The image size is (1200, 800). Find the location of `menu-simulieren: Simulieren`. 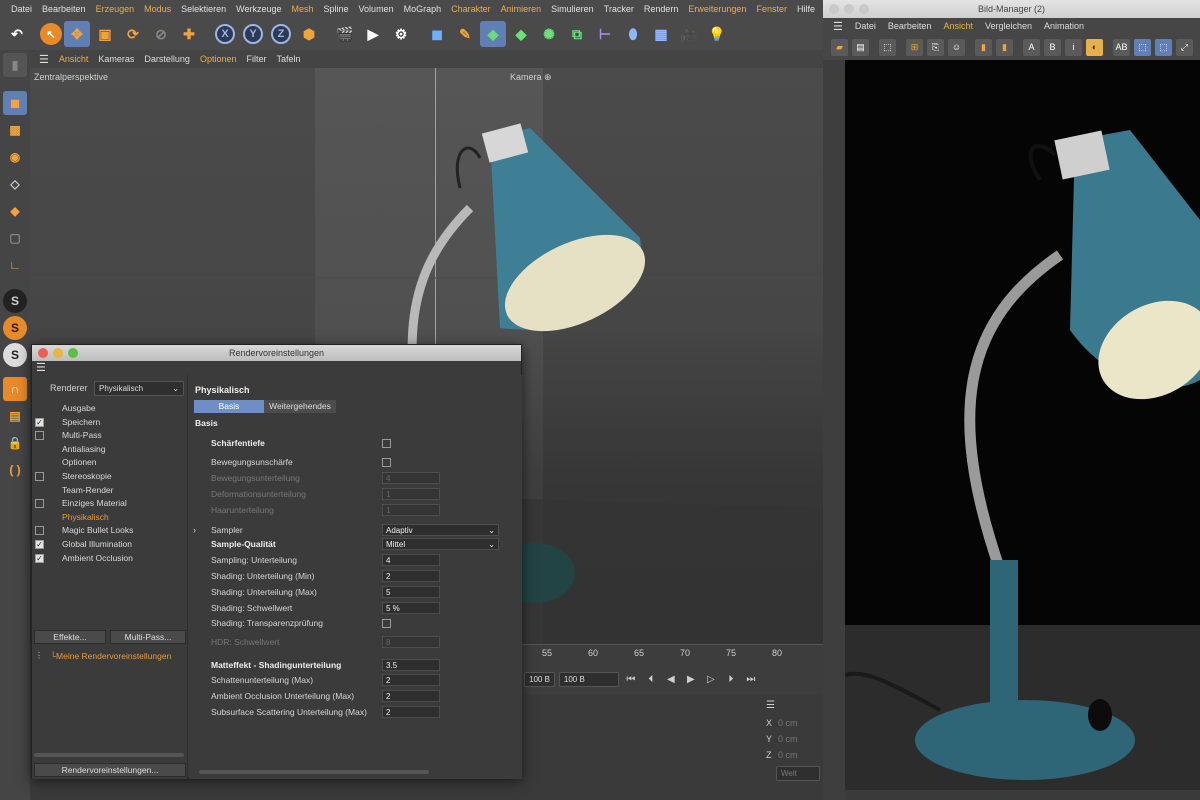

menu-simulieren: Simulieren is located at coordinates (572, 9).